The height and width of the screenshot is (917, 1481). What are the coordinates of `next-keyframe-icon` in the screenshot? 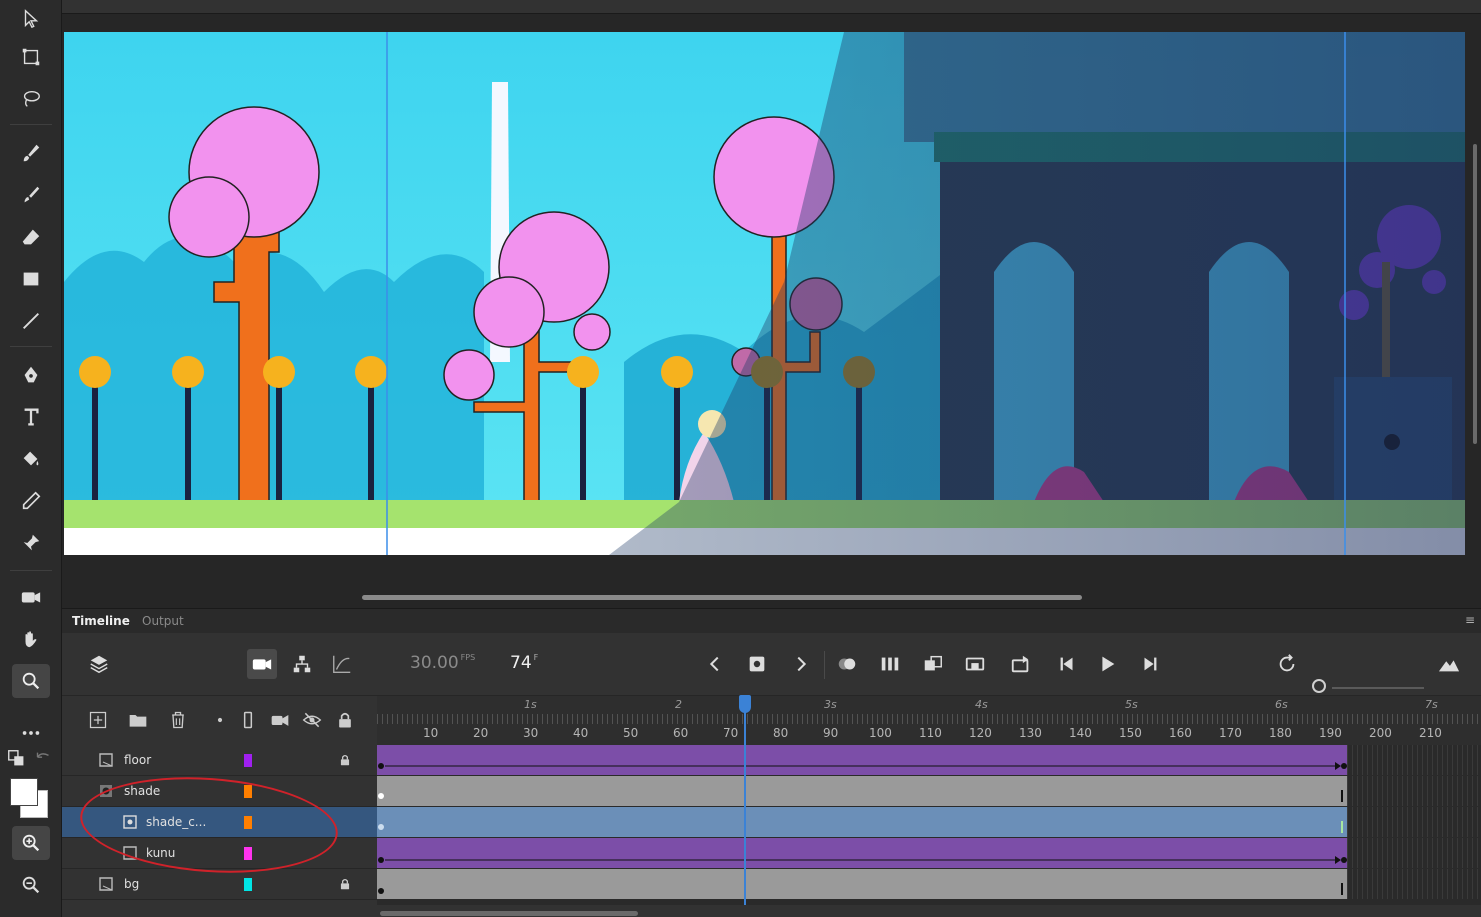 It's located at (801, 664).